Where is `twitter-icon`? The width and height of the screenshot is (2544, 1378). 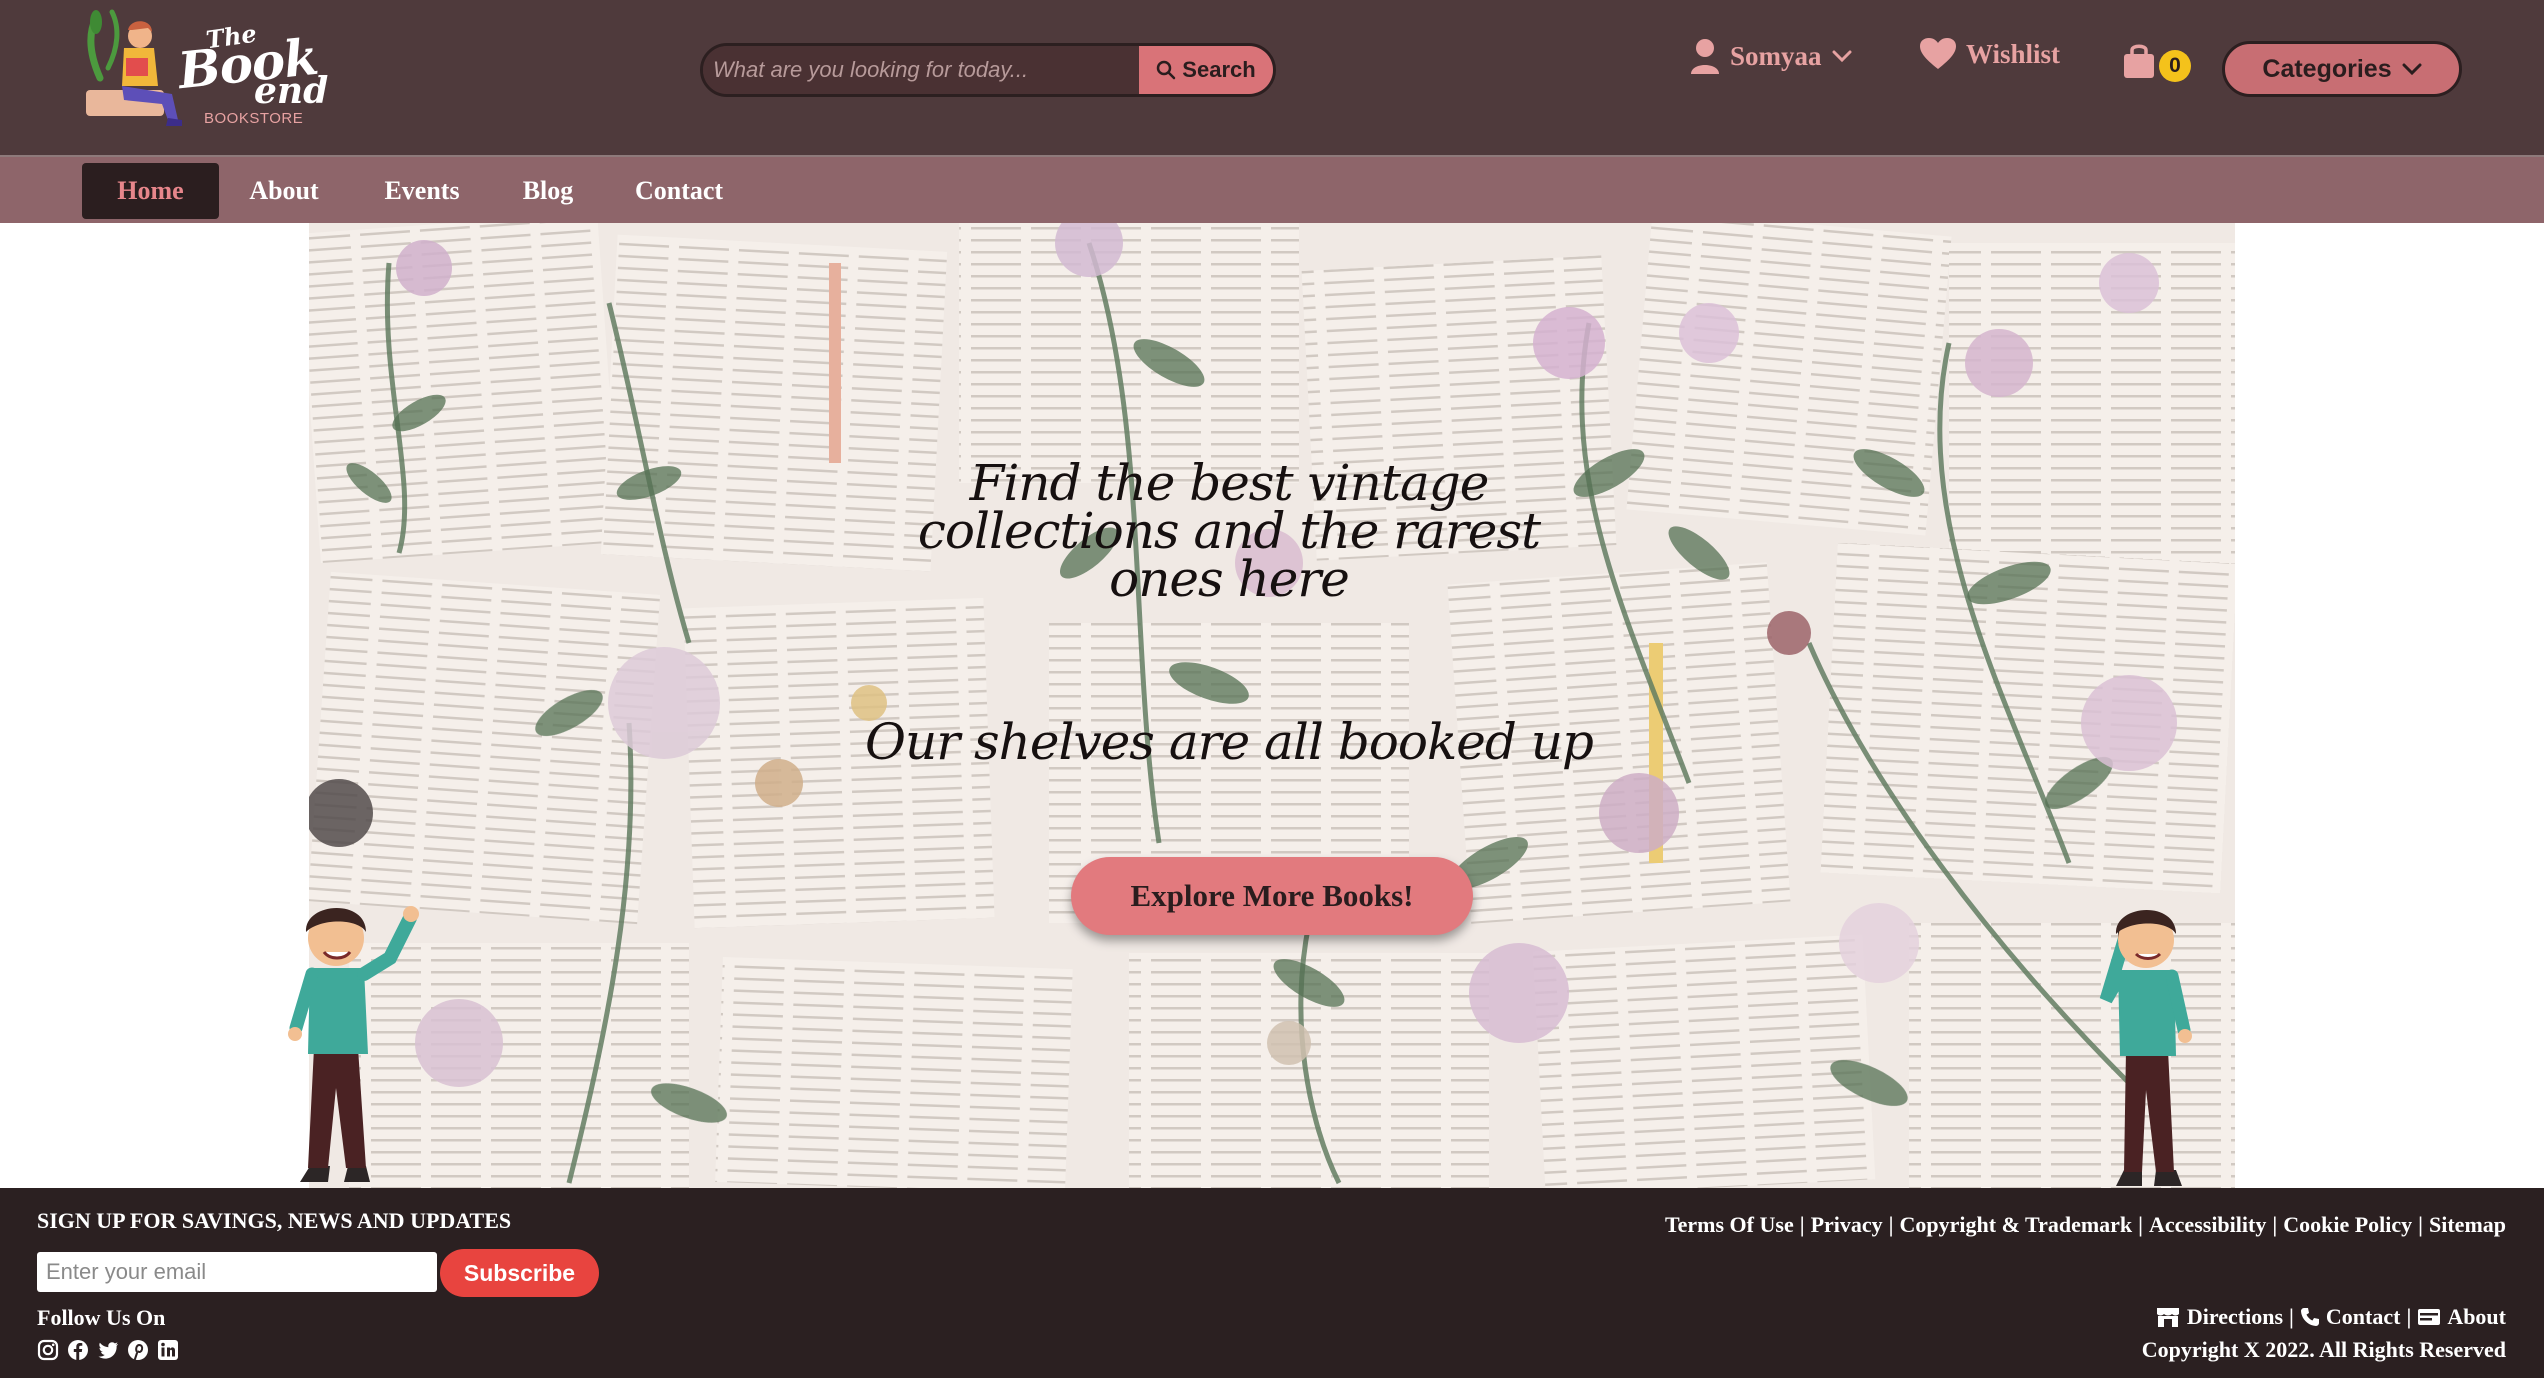 twitter-icon is located at coordinates (108, 1350).